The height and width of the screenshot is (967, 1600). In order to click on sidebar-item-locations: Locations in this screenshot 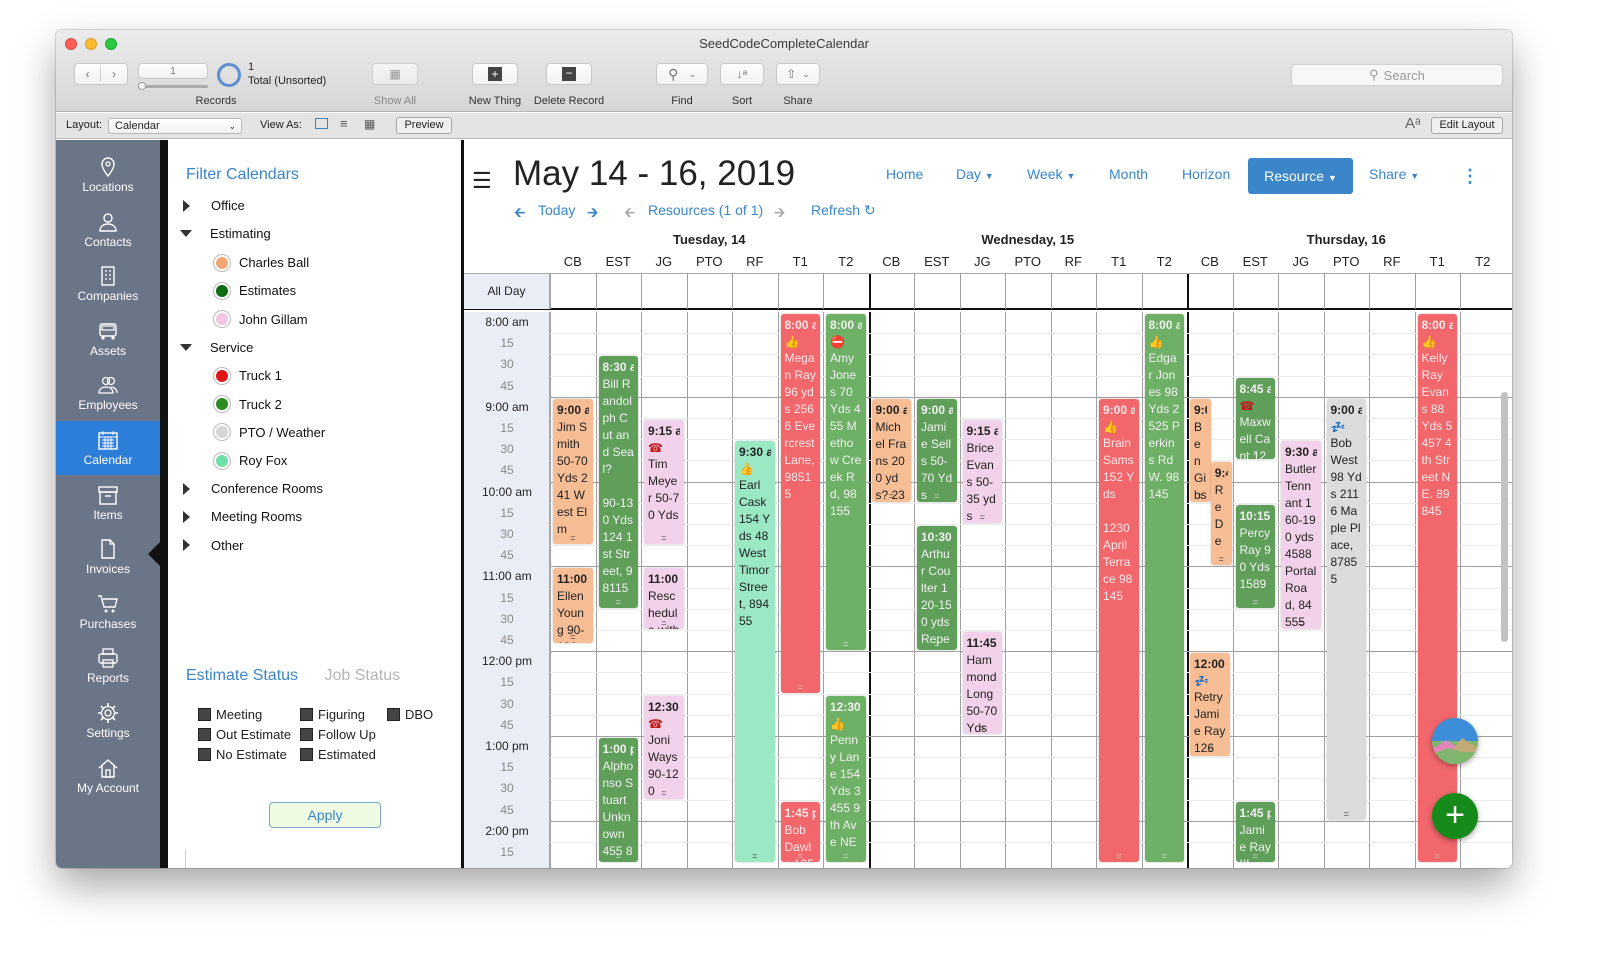, I will do `click(108, 175)`.